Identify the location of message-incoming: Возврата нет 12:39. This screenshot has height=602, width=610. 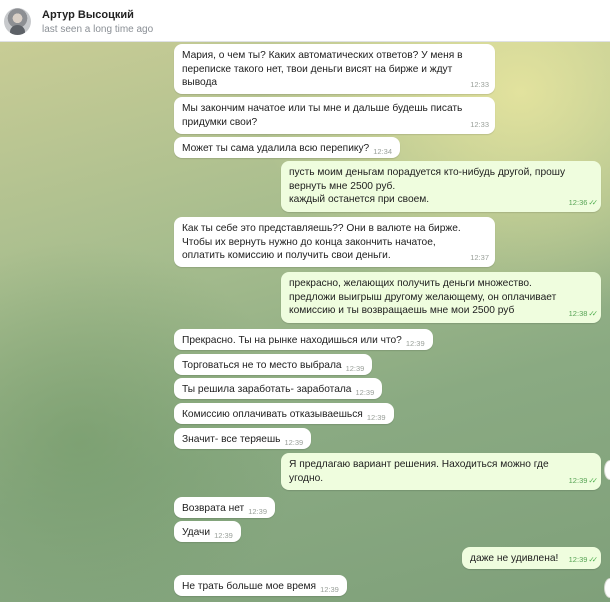
(224, 507).